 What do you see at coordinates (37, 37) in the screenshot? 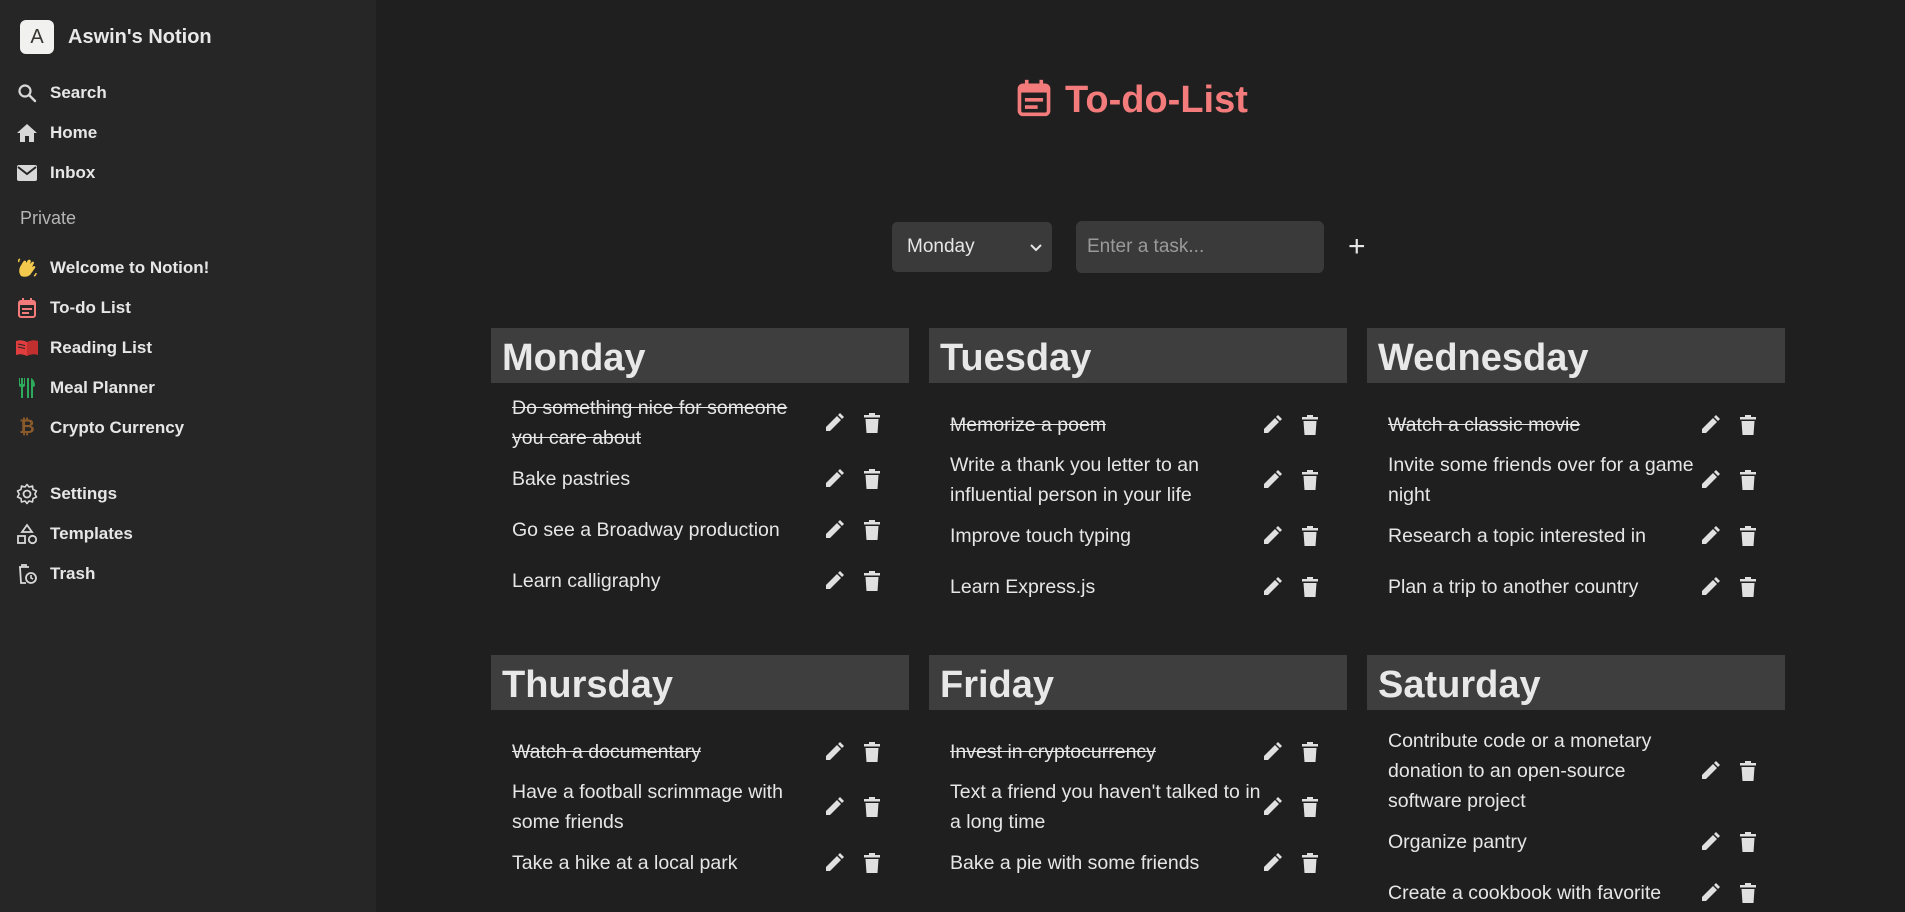
I see `workspace-avatar: A` at bounding box center [37, 37].